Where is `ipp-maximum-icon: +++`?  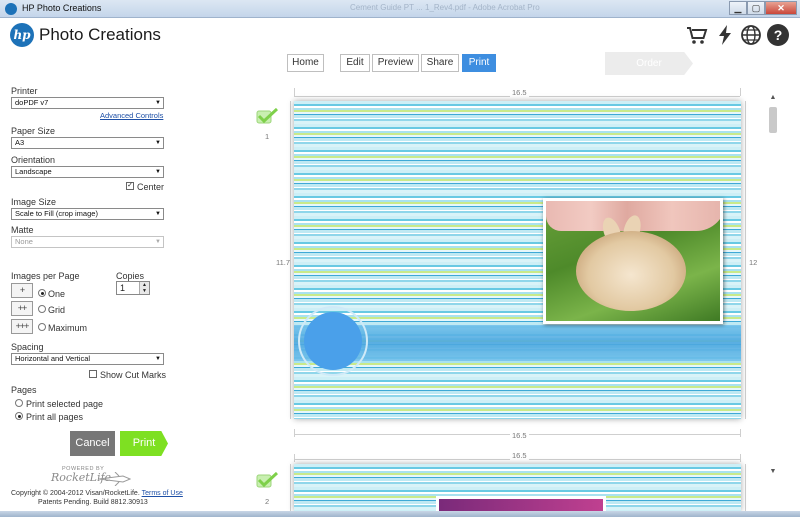
ipp-maximum-icon: +++ is located at coordinates (22, 326).